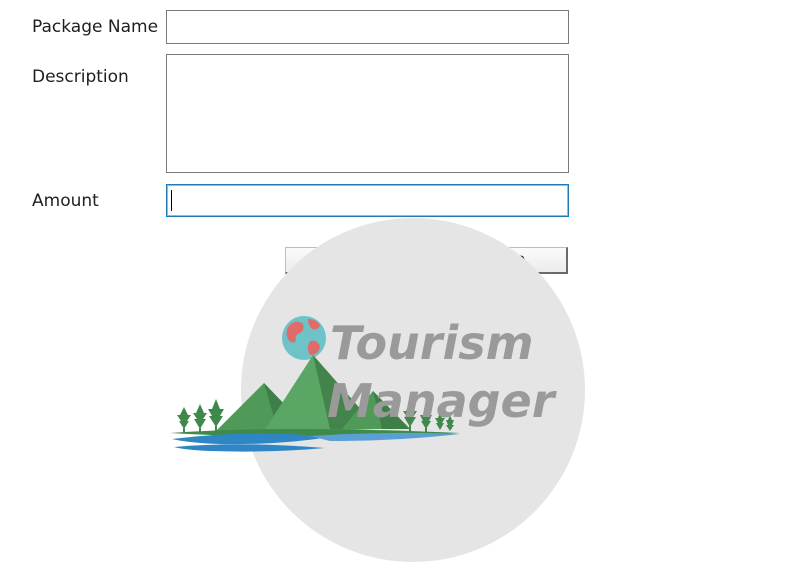 This screenshot has height=577, width=790. Describe the element at coordinates (304, 338) in the screenshot. I see `globe-icon` at that location.